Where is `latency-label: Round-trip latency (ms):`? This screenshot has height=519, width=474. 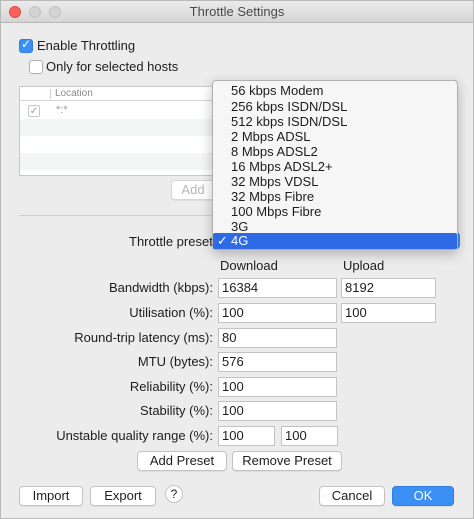 latency-label: Round-trip latency (ms): is located at coordinates (143, 337).